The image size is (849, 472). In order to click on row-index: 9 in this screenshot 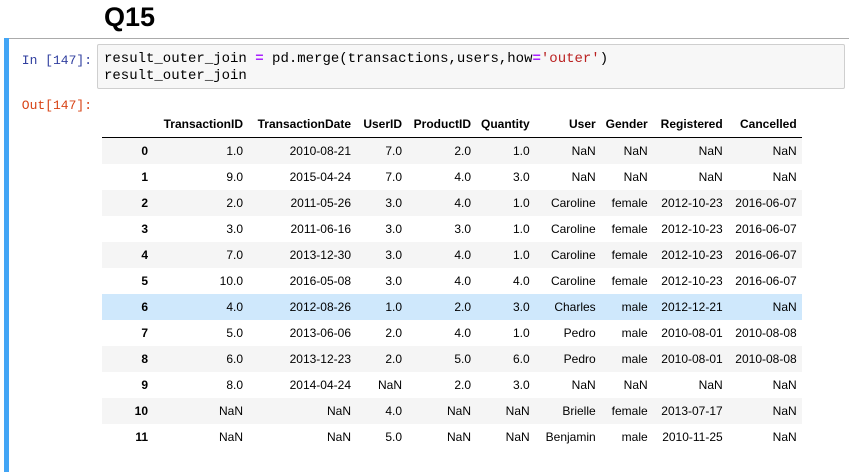, I will do `click(144, 385)`.